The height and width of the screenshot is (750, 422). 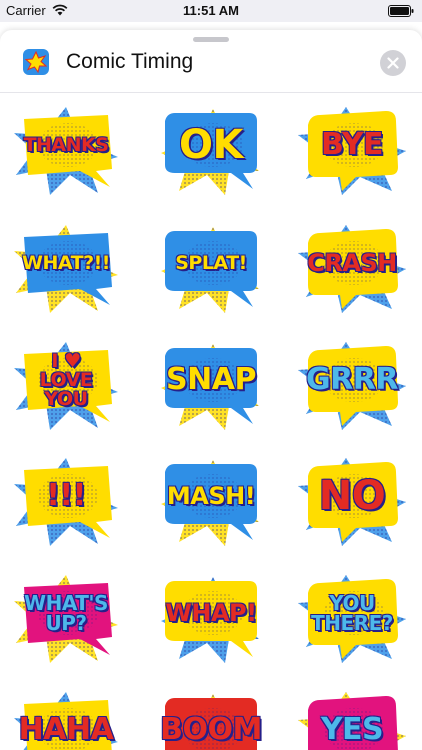 I want to click on sticker-item: WHAT'S UP?, so click(x=66, y=619).